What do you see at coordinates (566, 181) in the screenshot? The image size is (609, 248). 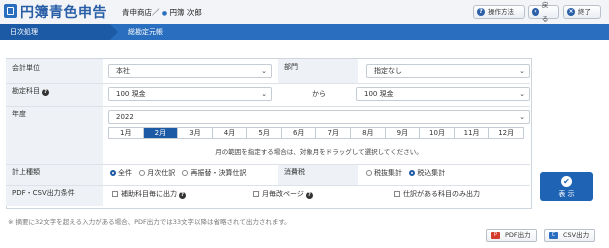 I see `check-icon: ✔` at bounding box center [566, 181].